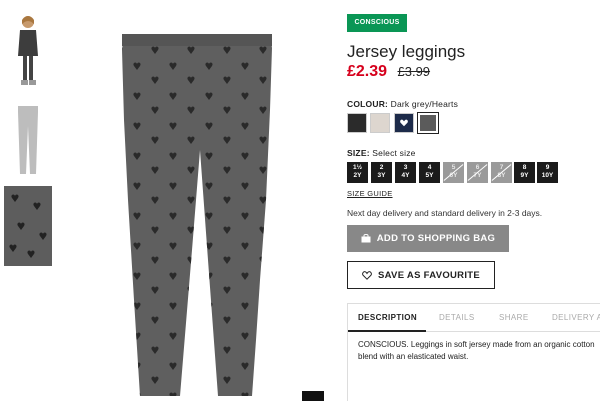  Describe the element at coordinates (366, 238) in the screenshot. I see `shopping-bag-icon` at that location.